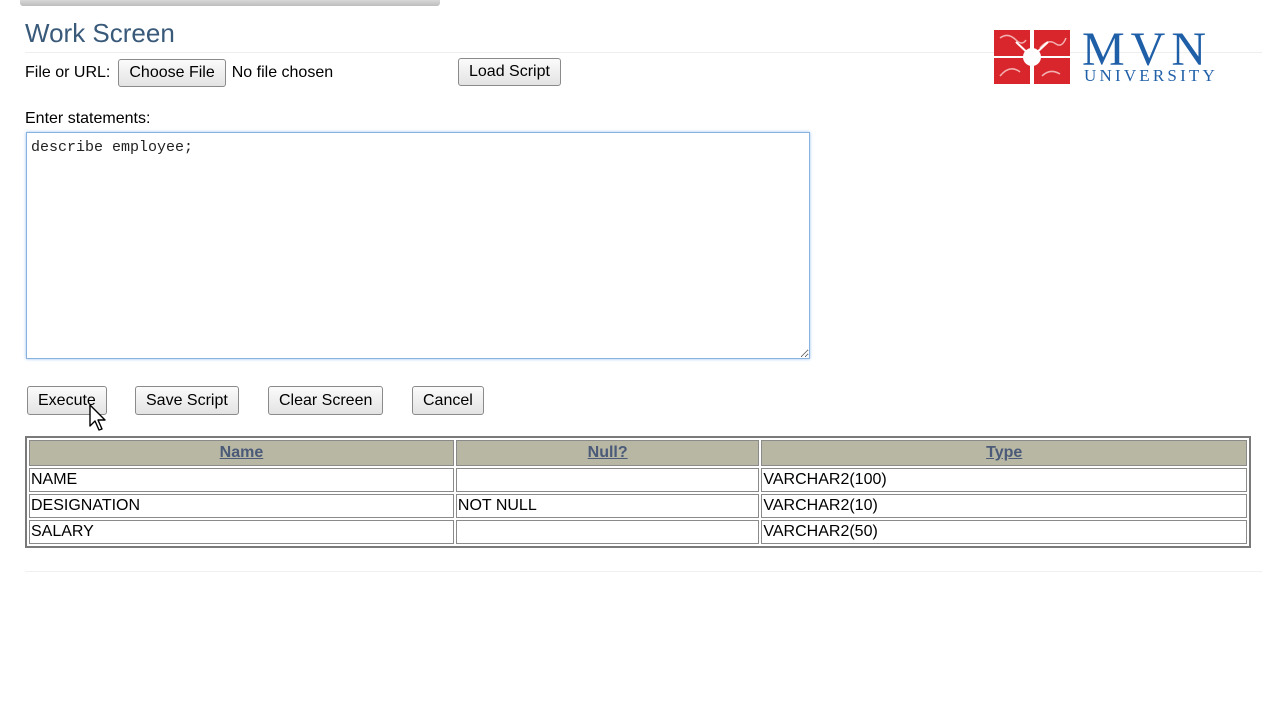 The width and height of the screenshot is (1280, 720). I want to click on table-row: SALARY VARCHAR2(50), so click(638, 532).